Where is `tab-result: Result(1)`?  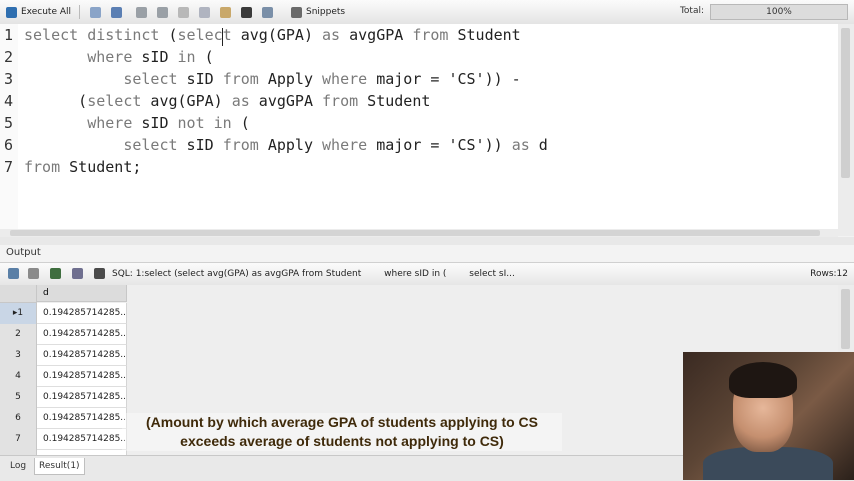 tab-result: Result(1) is located at coordinates (59, 466).